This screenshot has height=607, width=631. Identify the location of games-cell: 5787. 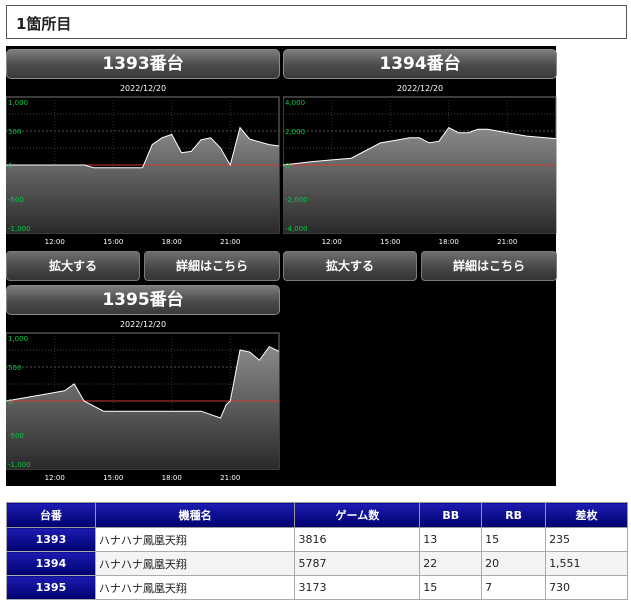
(357, 563).